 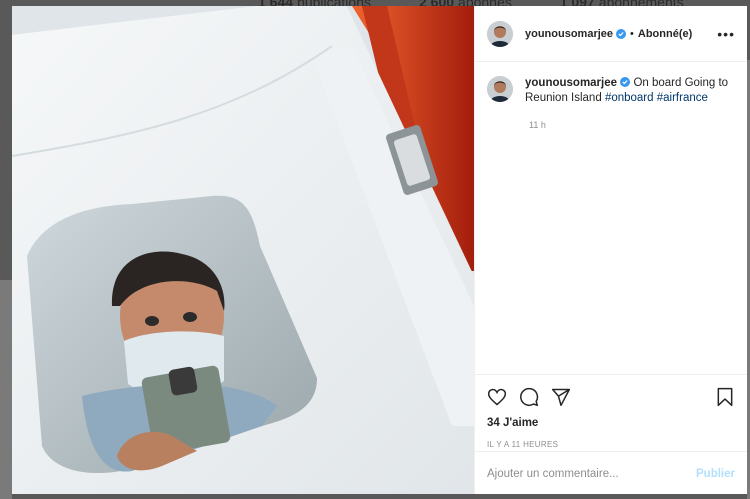 I want to click on comment-input, so click(x=592, y=473).